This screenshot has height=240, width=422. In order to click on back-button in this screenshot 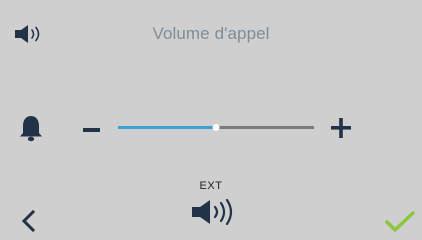, I will do `click(29, 221)`.